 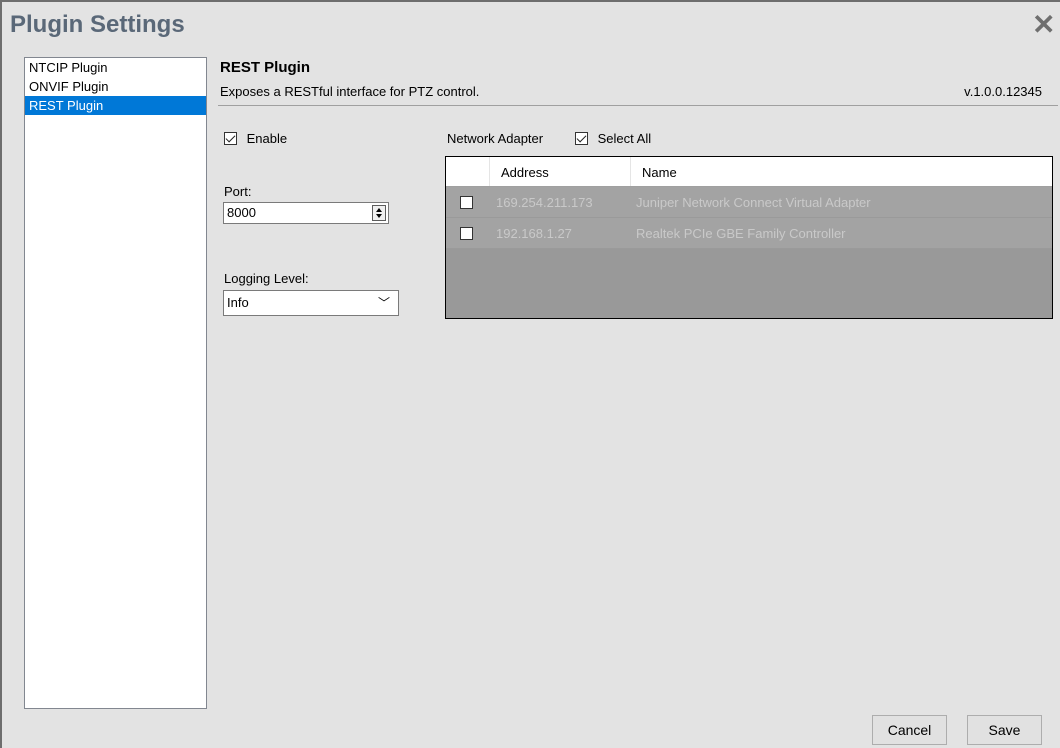 I want to click on close-icon: ✕, so click(x=1045, y=25).